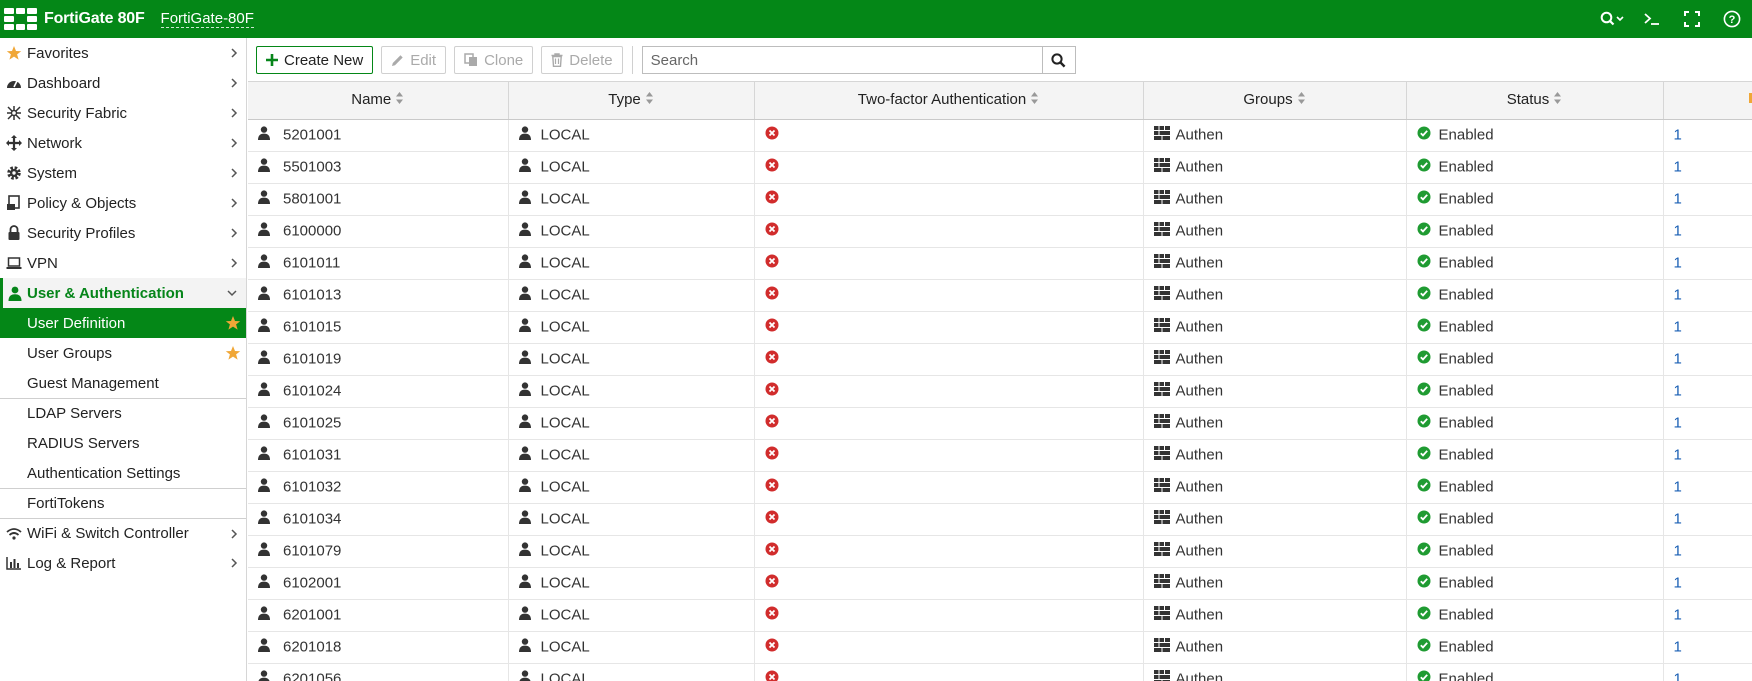 This screenshot has width=1752, height=681. Describe the element at coordinates (1000, 167) in the screenshot. I see `table-row: 5501003 LOCAL Authen Enabled 1` at that location.